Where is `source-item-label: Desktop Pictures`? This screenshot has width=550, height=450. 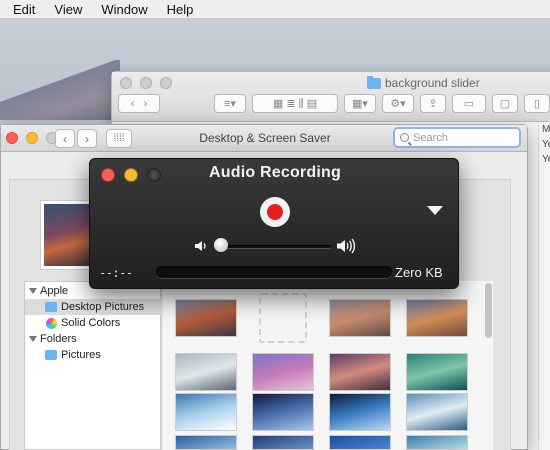 source-item-label: Desktop Pictures is located at coordinates (103, 307).